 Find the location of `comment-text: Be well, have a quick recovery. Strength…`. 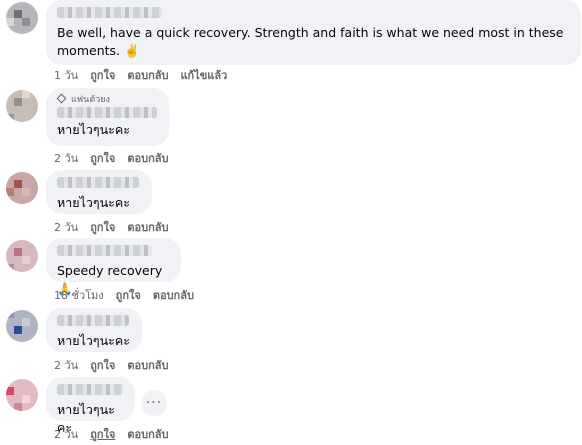

comment-text: Be well, have a quick recovery. Strength… is located at coordinates (310, 41).